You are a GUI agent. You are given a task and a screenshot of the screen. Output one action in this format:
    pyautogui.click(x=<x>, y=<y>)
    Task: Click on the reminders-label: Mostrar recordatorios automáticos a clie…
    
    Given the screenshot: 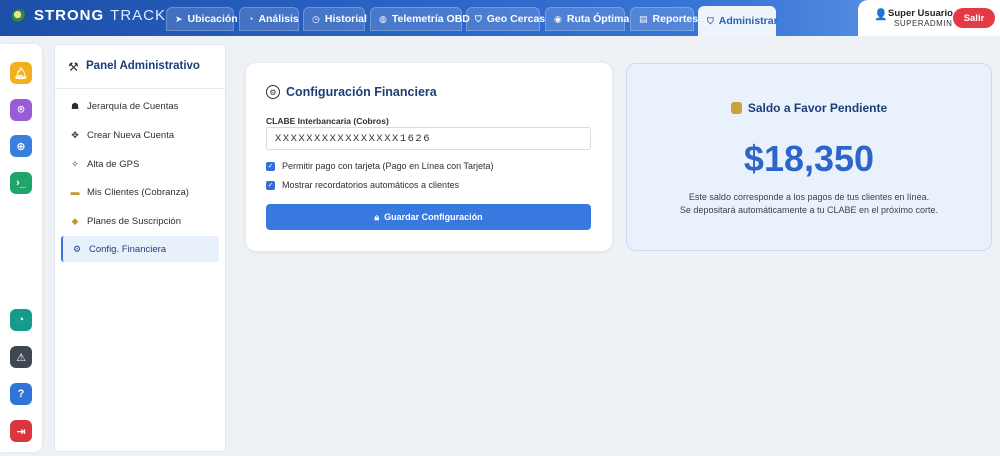 What is the action you would take?
    pyautogui.click(x=371, y=185)
    